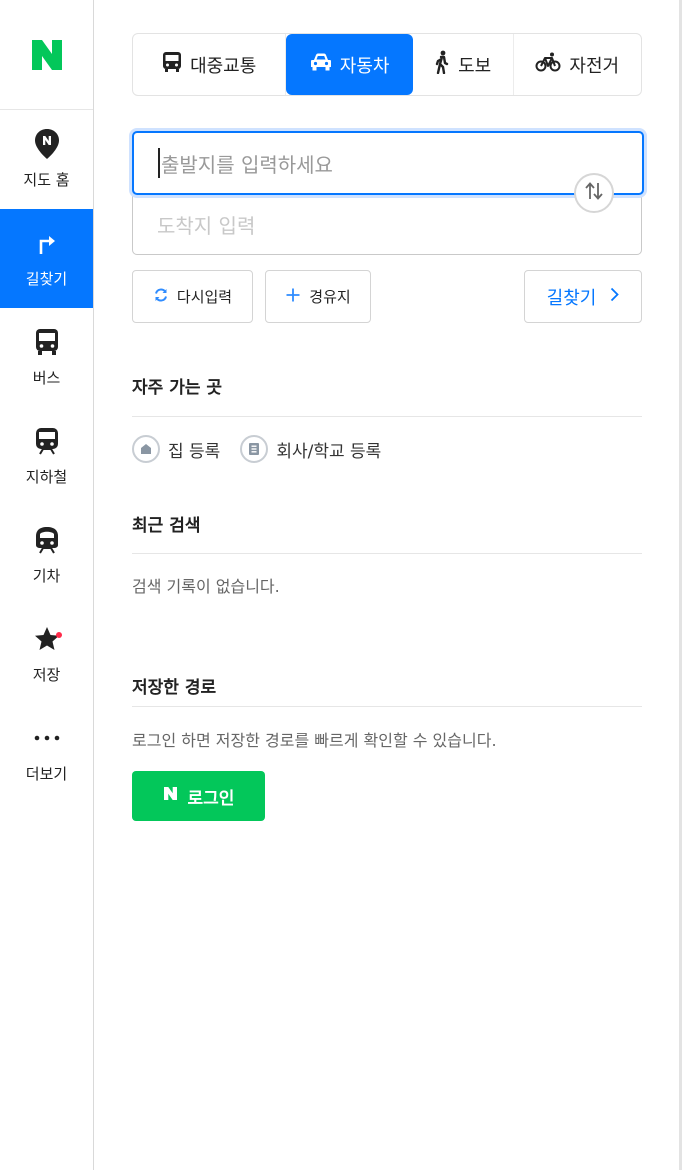 This screenshot has height=1170, width=682. Describe the element at coordinates (170, 796) in the screenshot. I see `naver-n-icon` at that location.